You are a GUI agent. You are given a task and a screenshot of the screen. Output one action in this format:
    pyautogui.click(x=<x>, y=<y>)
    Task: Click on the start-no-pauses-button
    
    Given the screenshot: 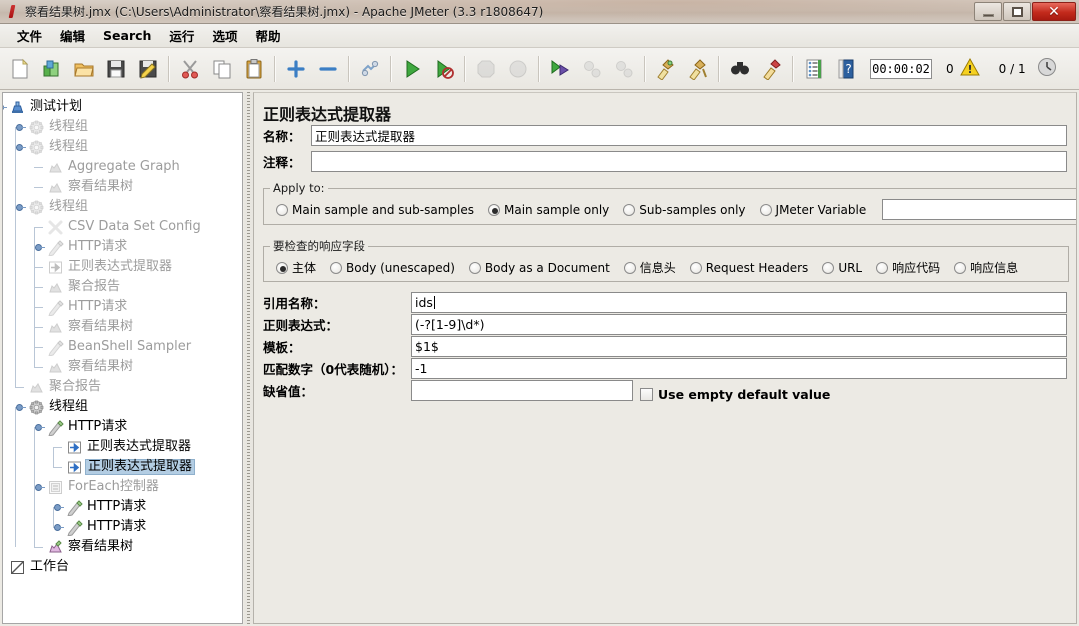 What is the action you would take?
    pyautogui.click(x=444, y=69)
    